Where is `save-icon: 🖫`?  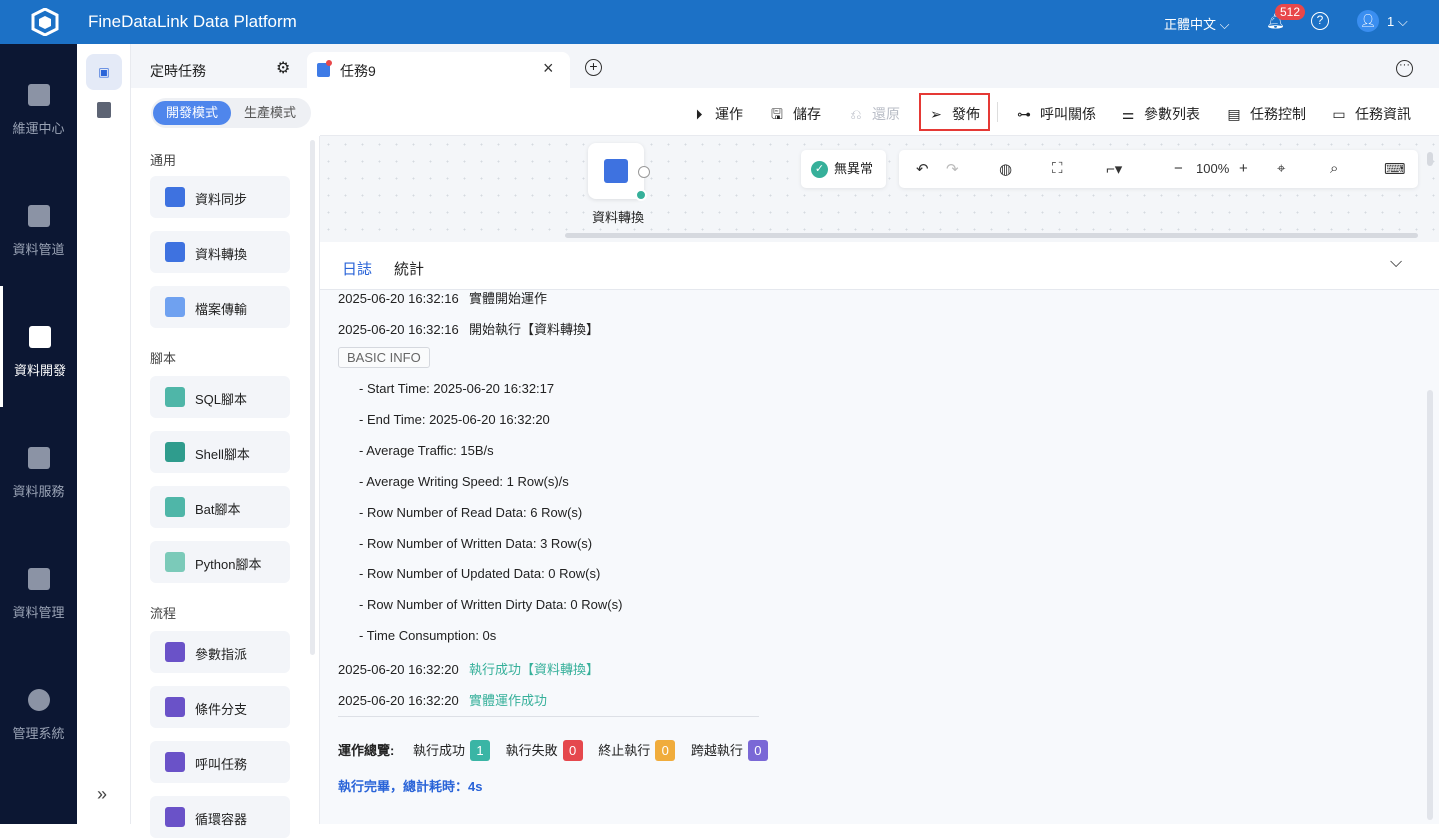
save-icon: 🖫 is located at coordinates (777, 114).